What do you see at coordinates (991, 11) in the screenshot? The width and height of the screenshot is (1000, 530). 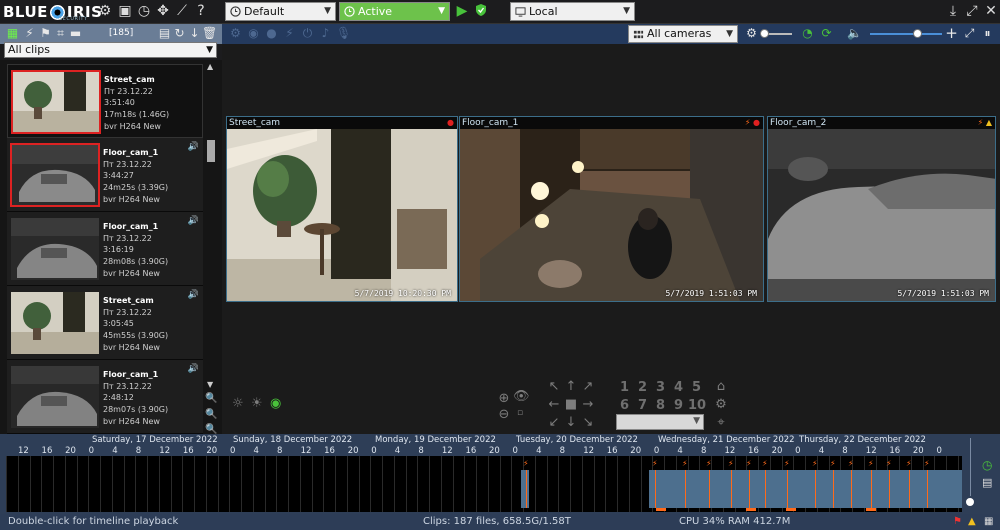 I see `close-icon: ✕` at bounding box center [991, 11].